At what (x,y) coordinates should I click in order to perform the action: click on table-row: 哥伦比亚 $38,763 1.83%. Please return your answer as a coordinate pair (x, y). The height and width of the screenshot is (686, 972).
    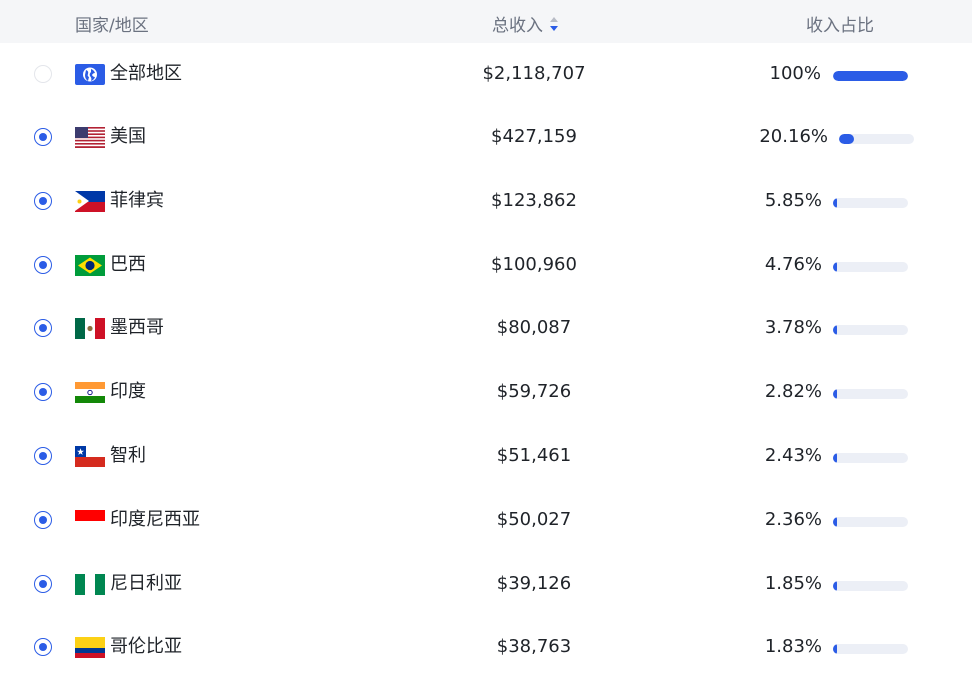
    Looking at the image, I should click on (486, 648).